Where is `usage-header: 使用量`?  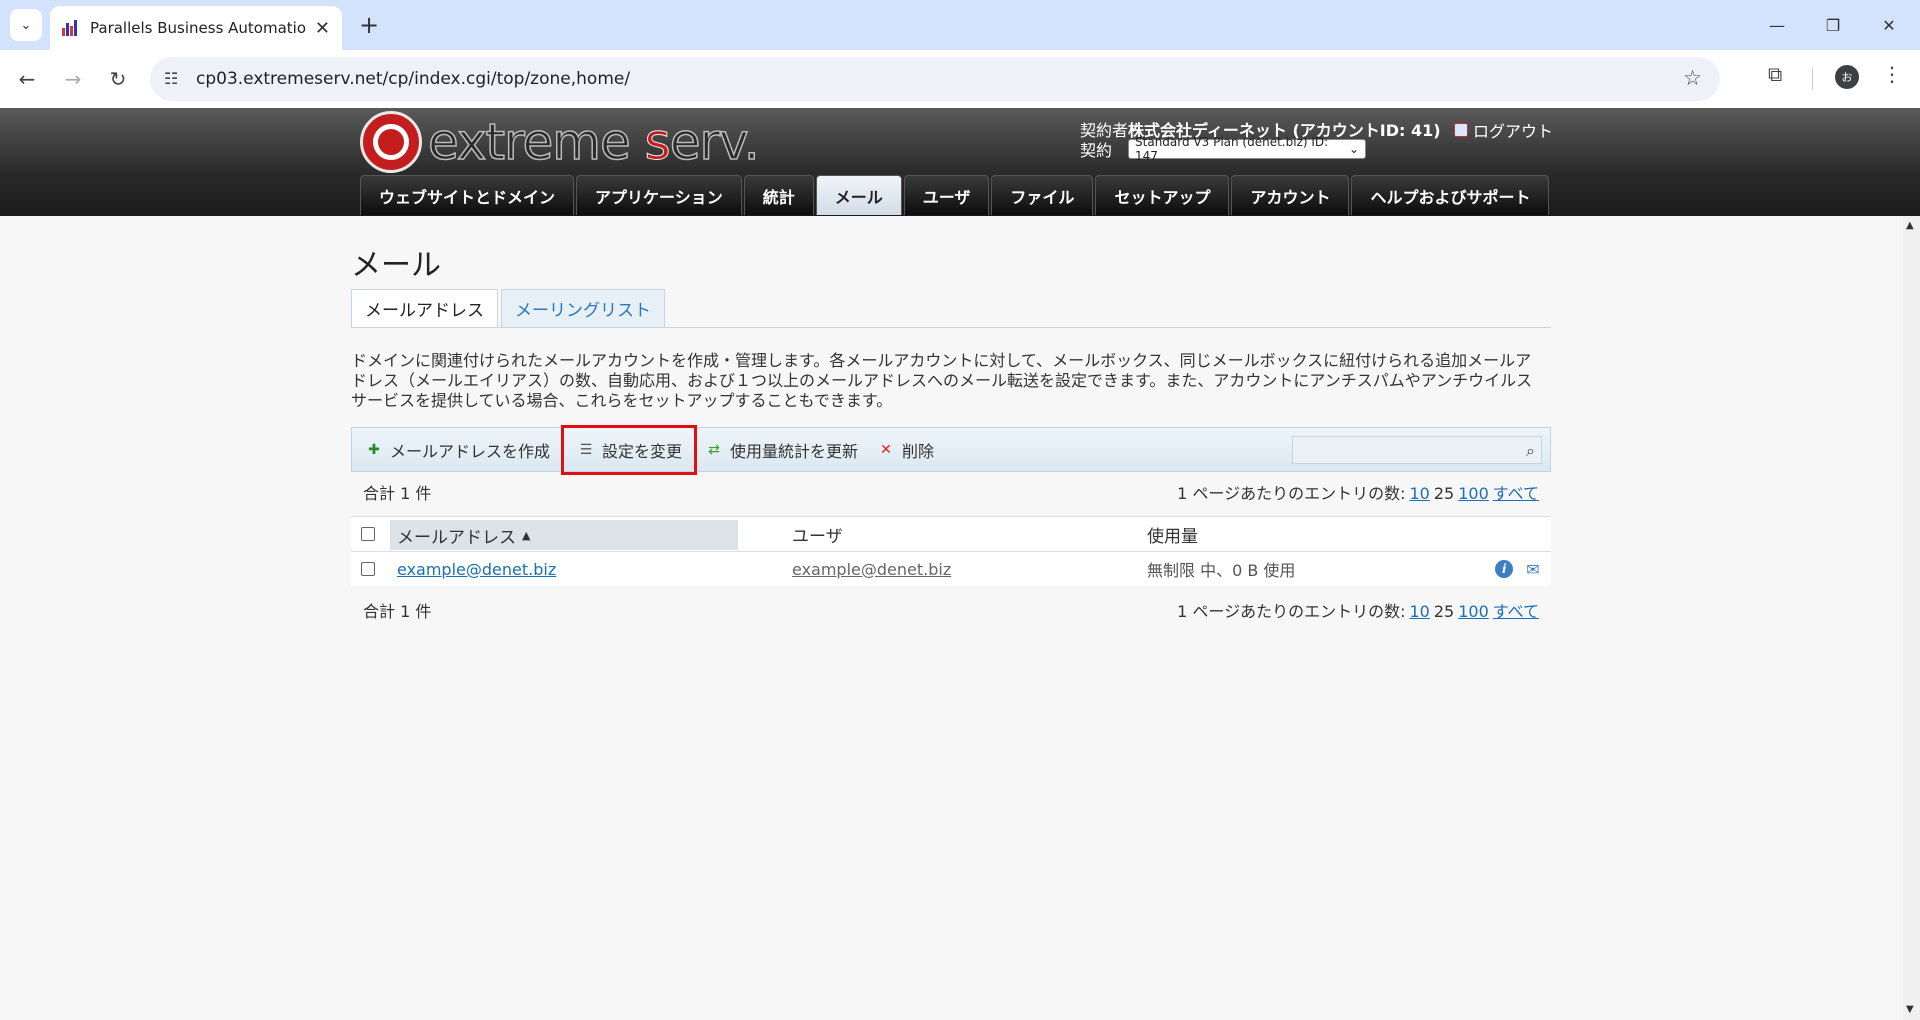 usage-header: 使用量 is located at coordinates (1172, 534).